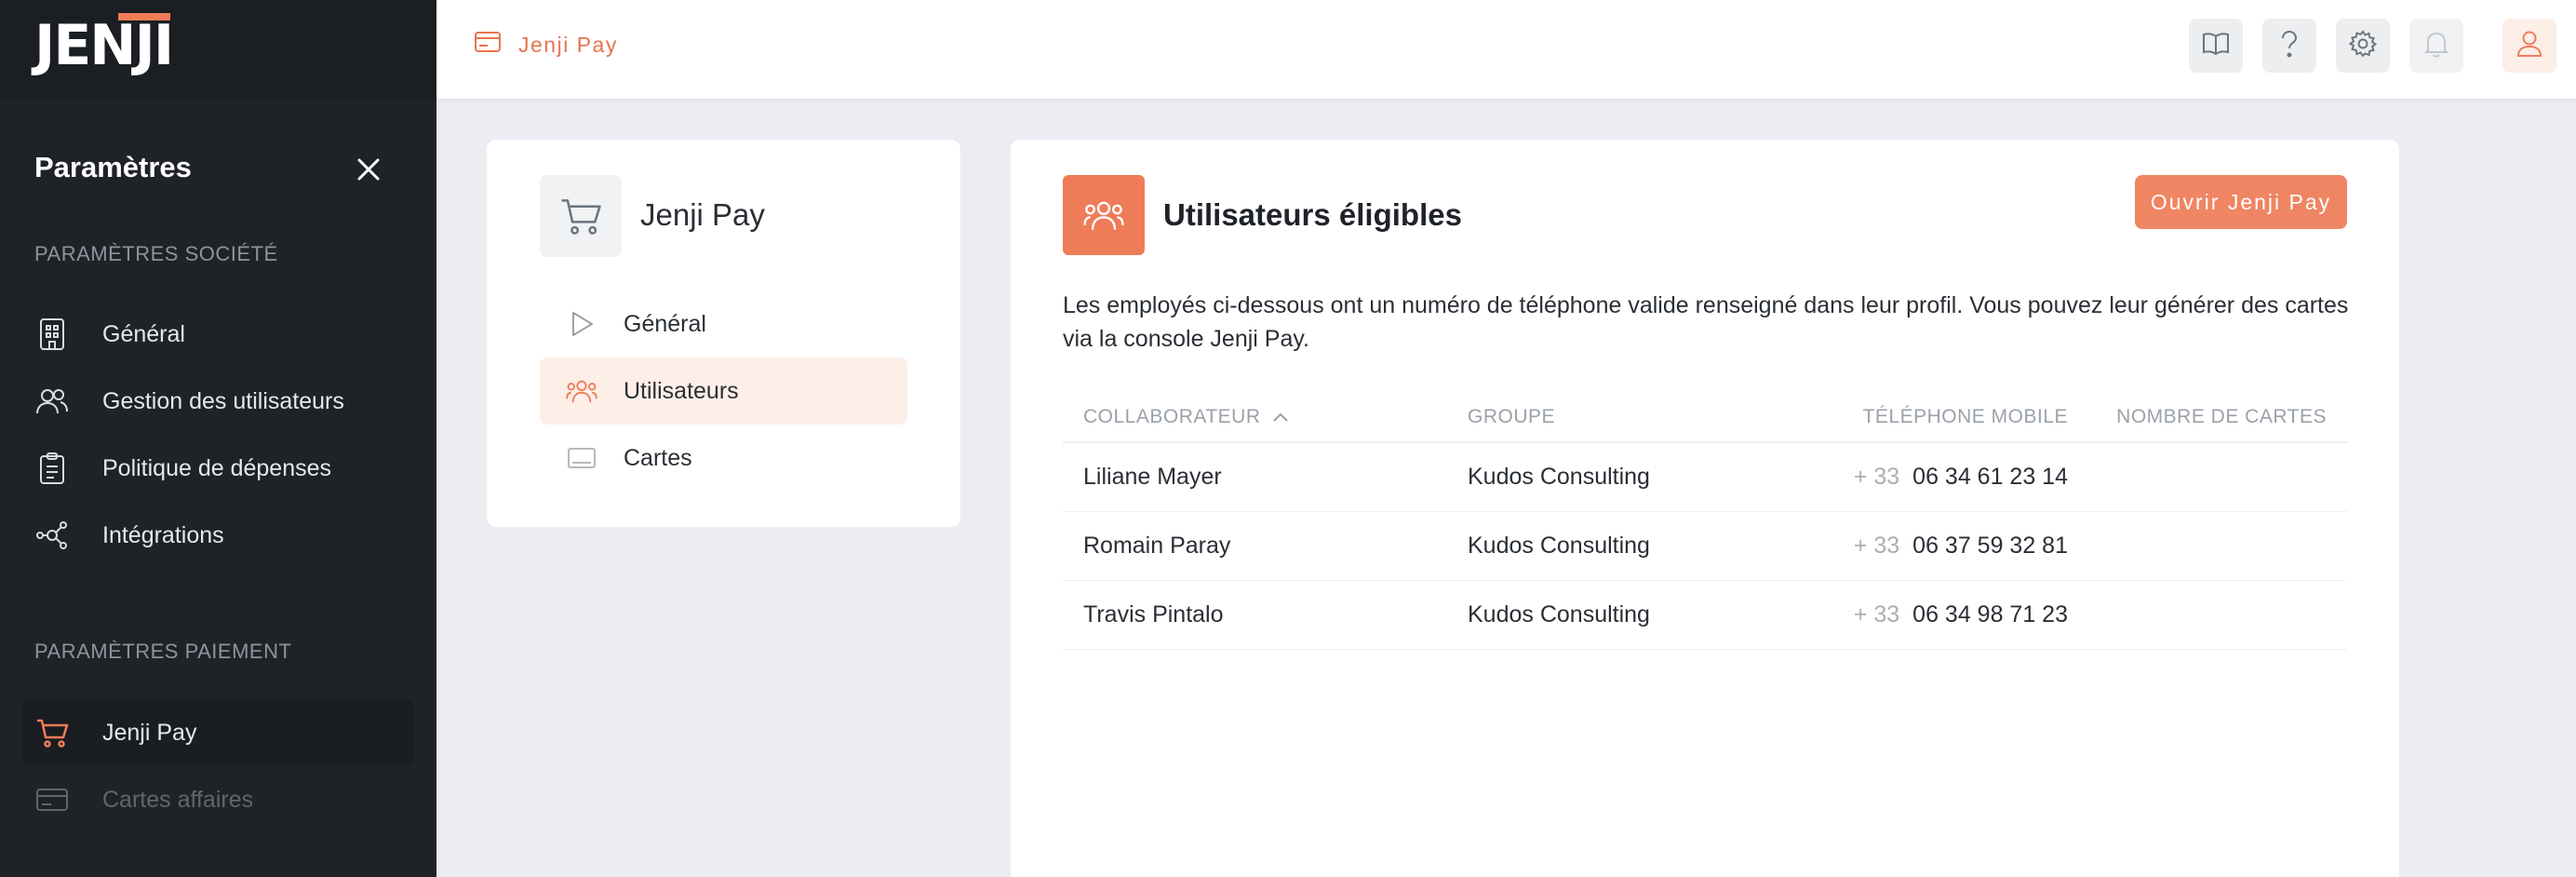 This screenshot has height=877, width=2576. Describe the element at coordinates (1157, 546) in the screenshot. I see `cell-name: Romain Paray` at that location.